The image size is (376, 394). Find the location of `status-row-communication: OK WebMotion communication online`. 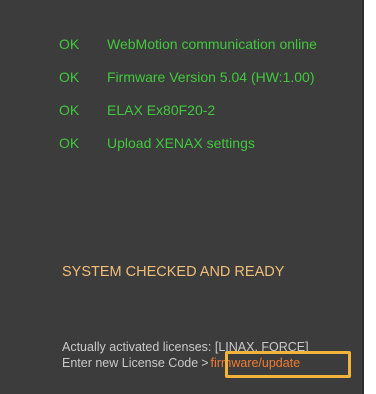

status-row-communication: OK WebMotion communication online is located at coordinates (209, 52).